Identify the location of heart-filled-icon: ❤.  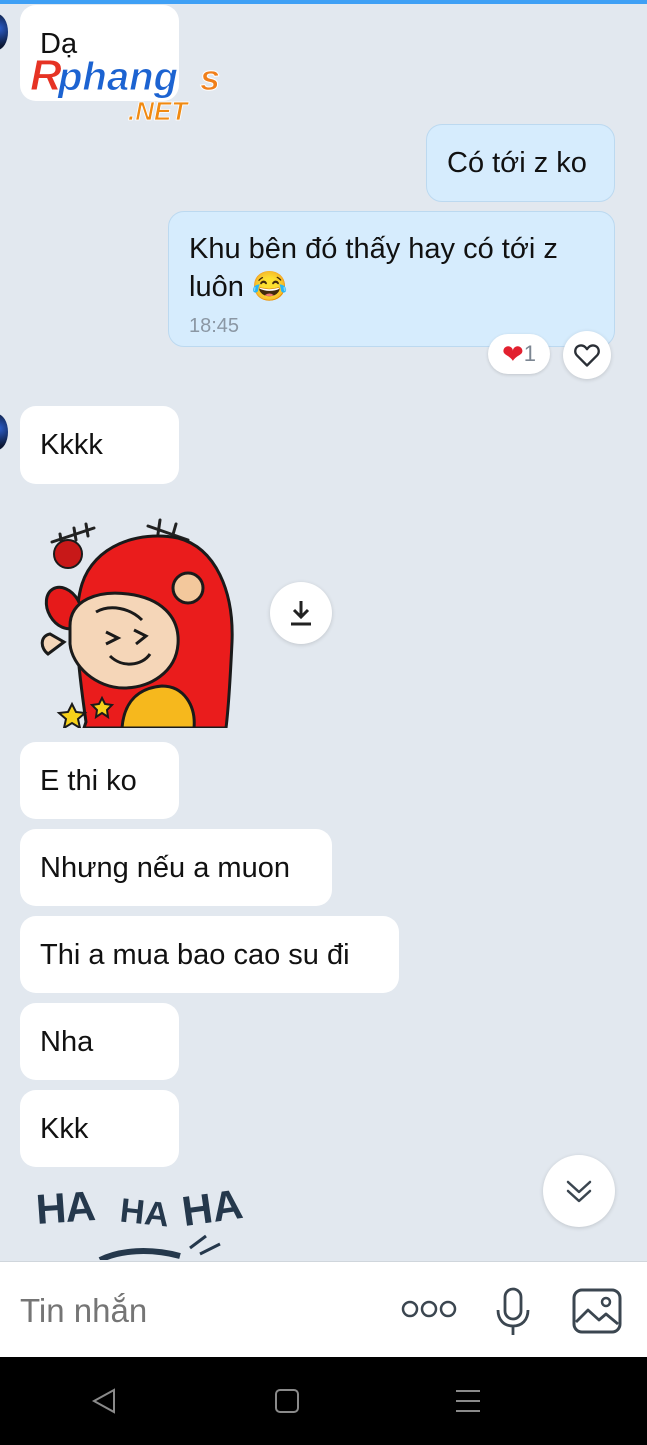
(512, 354).